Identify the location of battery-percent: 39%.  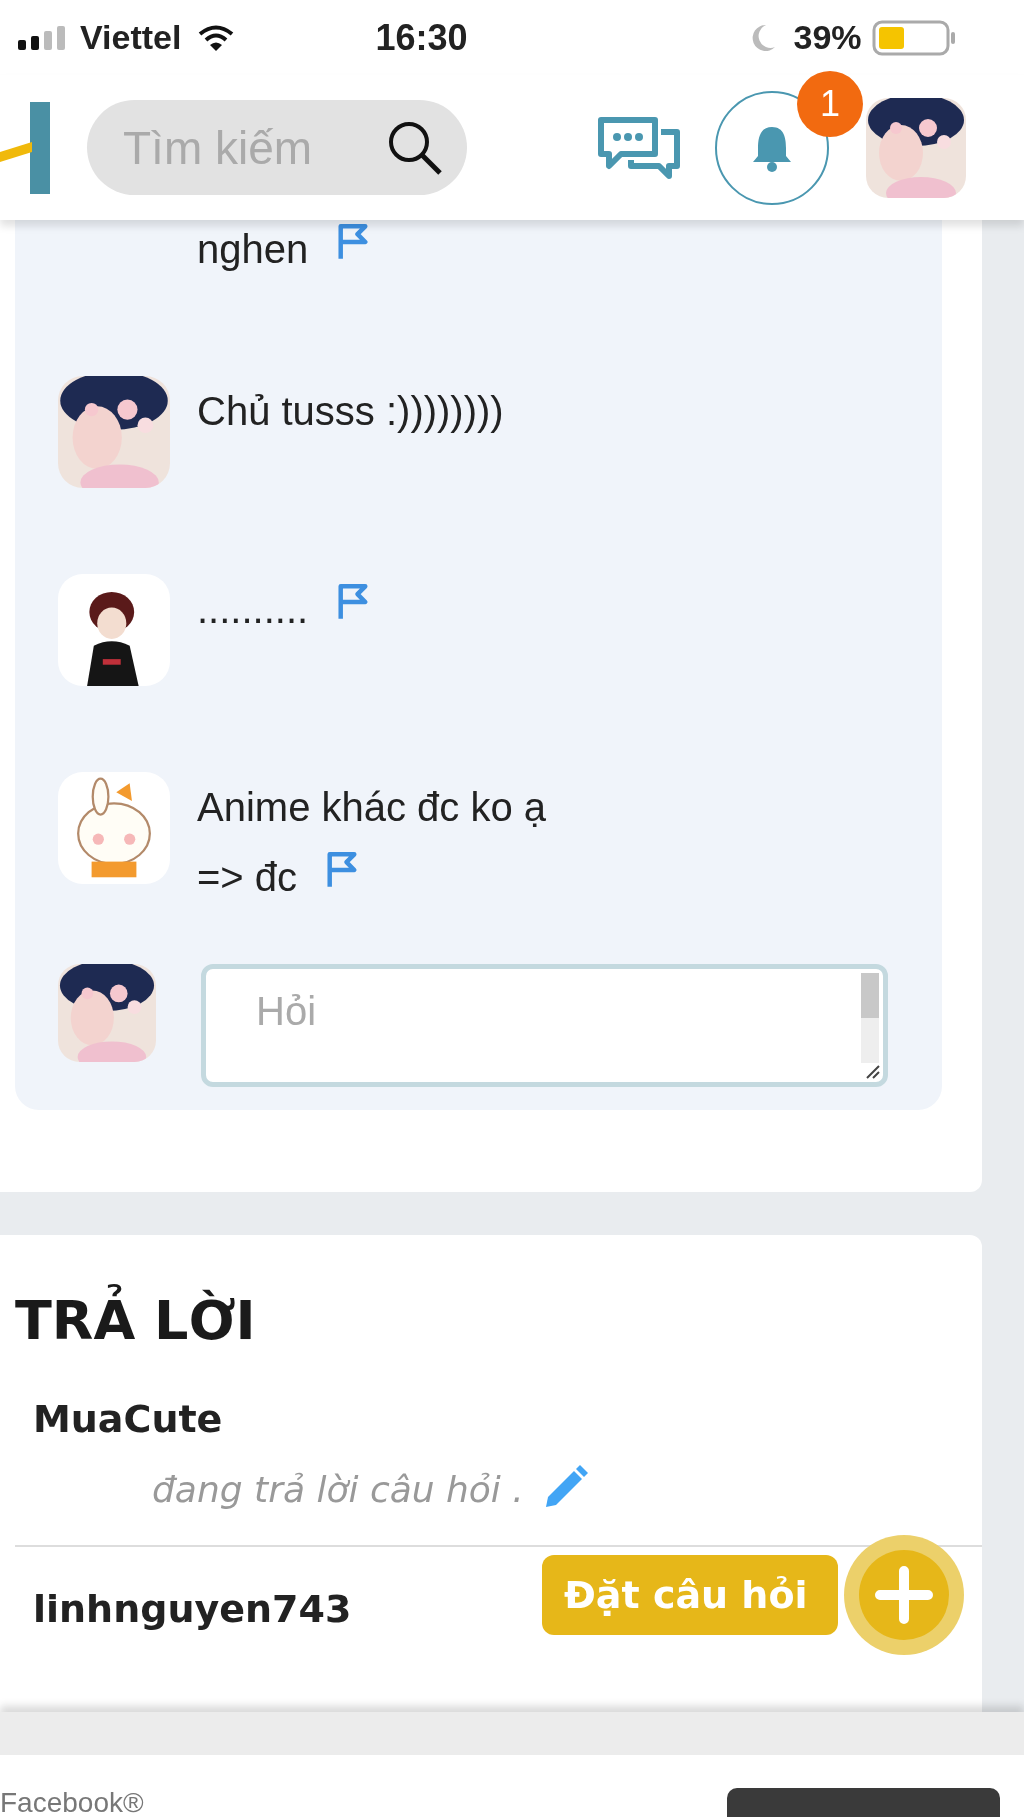
(827, 37).